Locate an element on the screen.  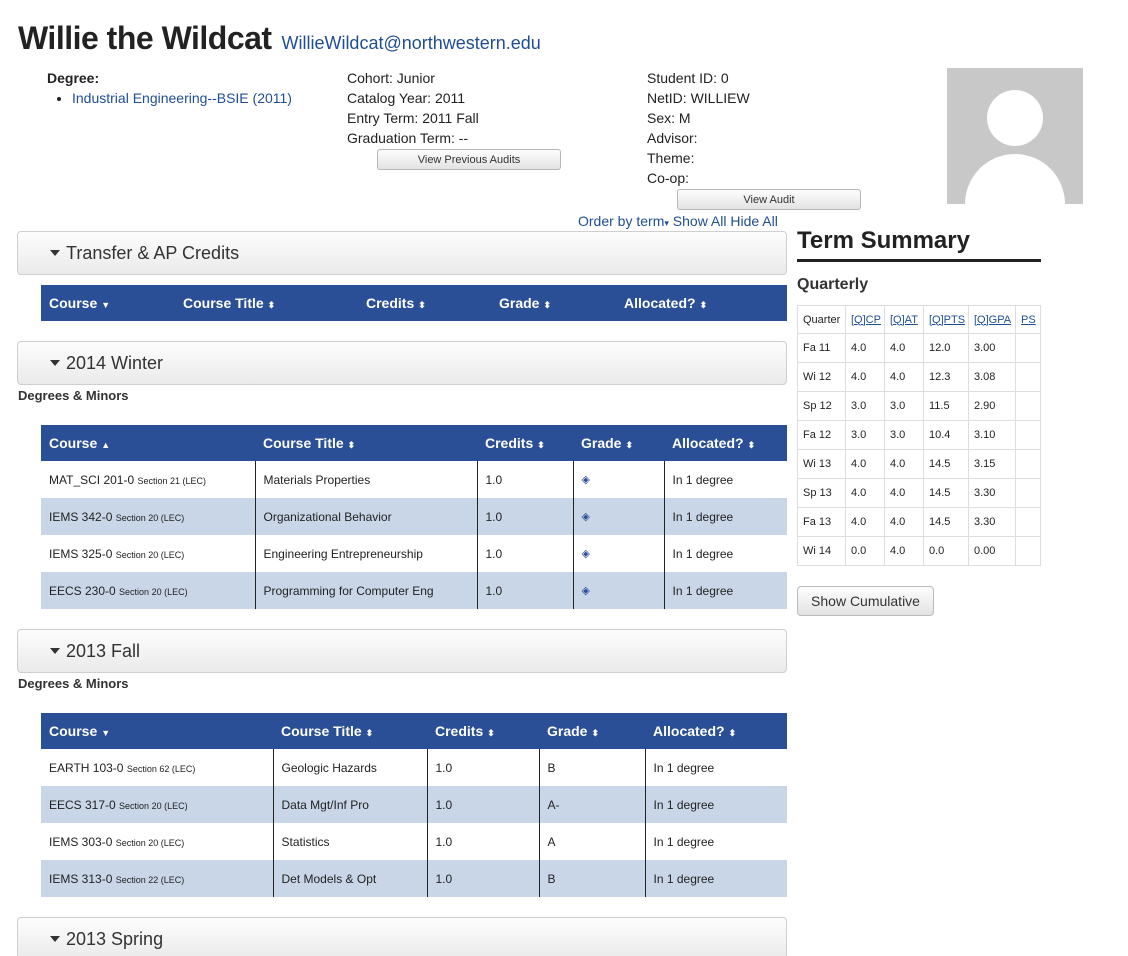
term-summary-title: Term Summary is located at coordinates (919, 244).